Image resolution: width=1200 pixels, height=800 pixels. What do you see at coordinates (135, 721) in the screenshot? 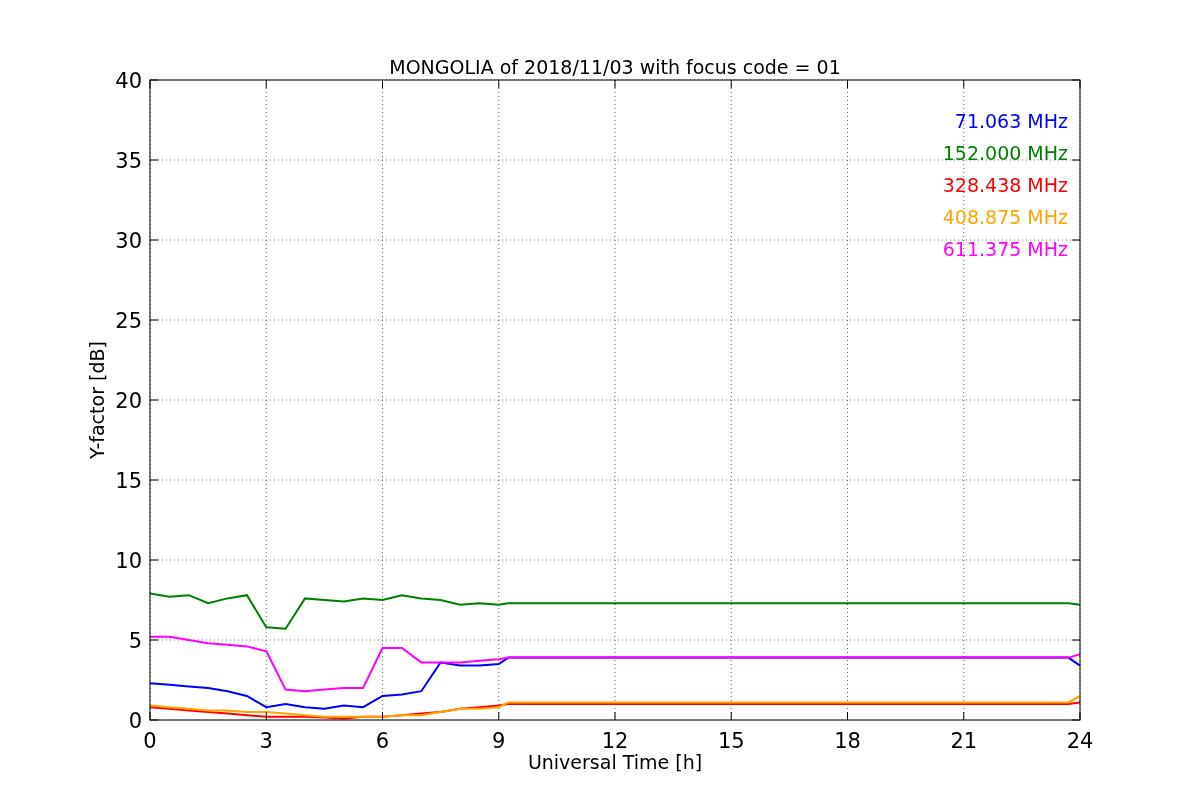
I see `y-tick-label: 0` at bounding box center [135, 721].